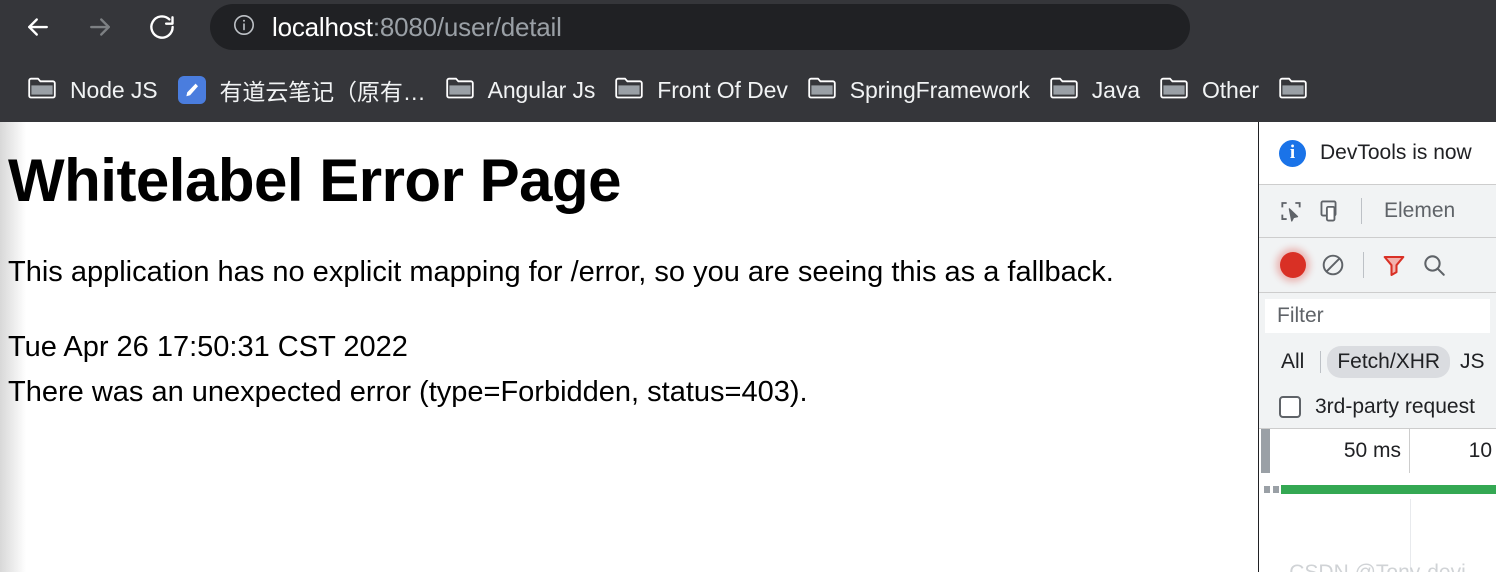  I want to click on request-duration-bar, so click(1388, 489).